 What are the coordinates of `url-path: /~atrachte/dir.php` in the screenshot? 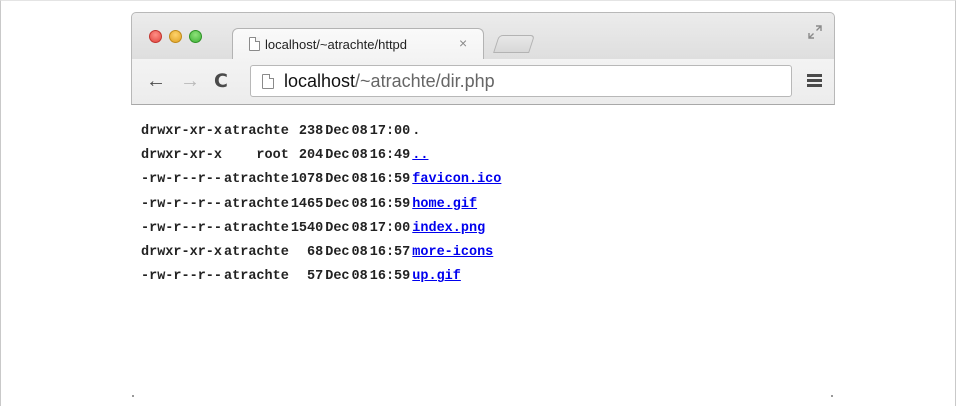 It's located at (425, 81).